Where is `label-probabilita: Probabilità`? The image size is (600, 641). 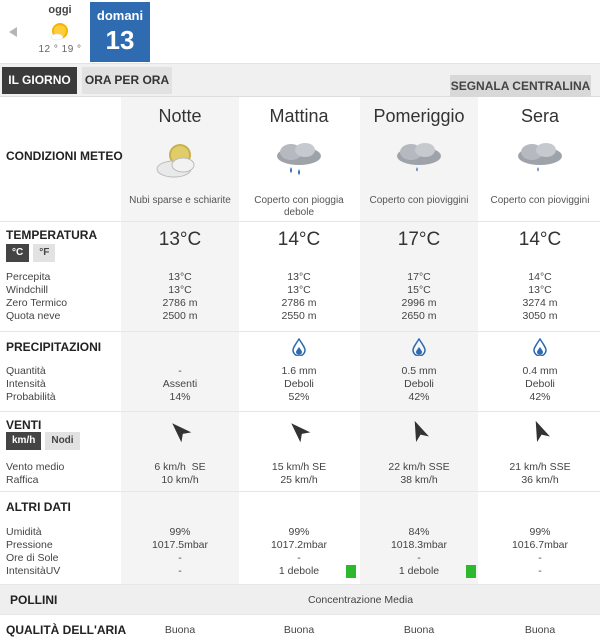
label-probabilita: Probabilità is located at coordinates (31, 397).